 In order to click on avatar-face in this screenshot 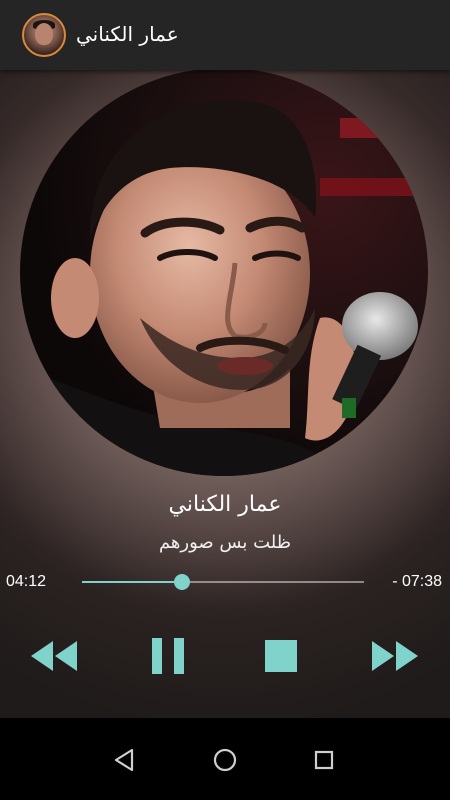, I will do `click(44, 34)`.